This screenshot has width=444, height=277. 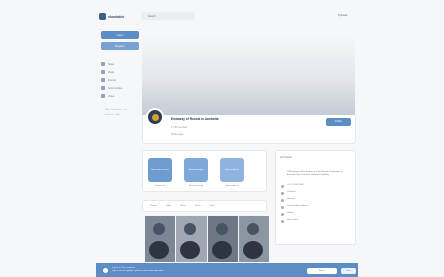 What do you see at coordinates (282, 186) in the screenshot?
I see `phone-icon` at bounding box center [282, 186].